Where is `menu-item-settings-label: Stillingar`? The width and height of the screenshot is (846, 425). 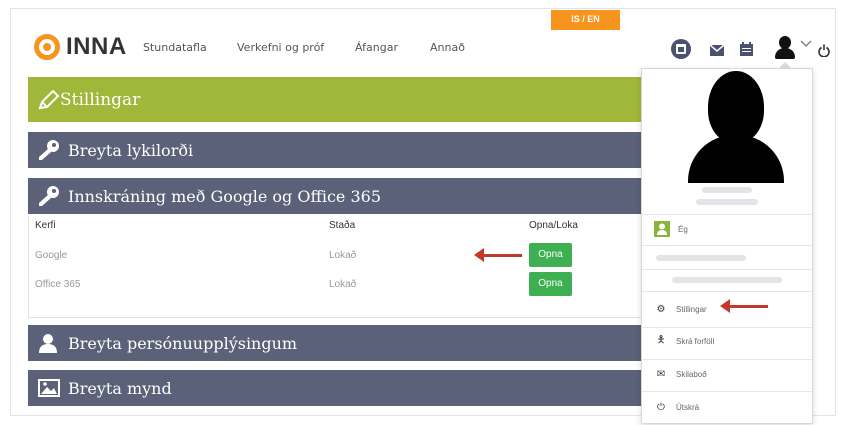 menu-item-settings-label: Stillingar is located at coordinates (691, 309).